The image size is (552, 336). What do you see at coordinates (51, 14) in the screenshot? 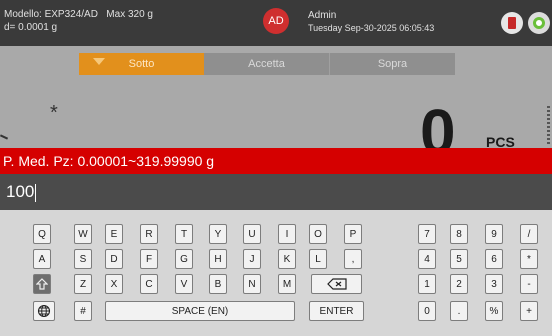
I see `model-name: Modello: EXP324/AD` at bounding box center [51, 14].